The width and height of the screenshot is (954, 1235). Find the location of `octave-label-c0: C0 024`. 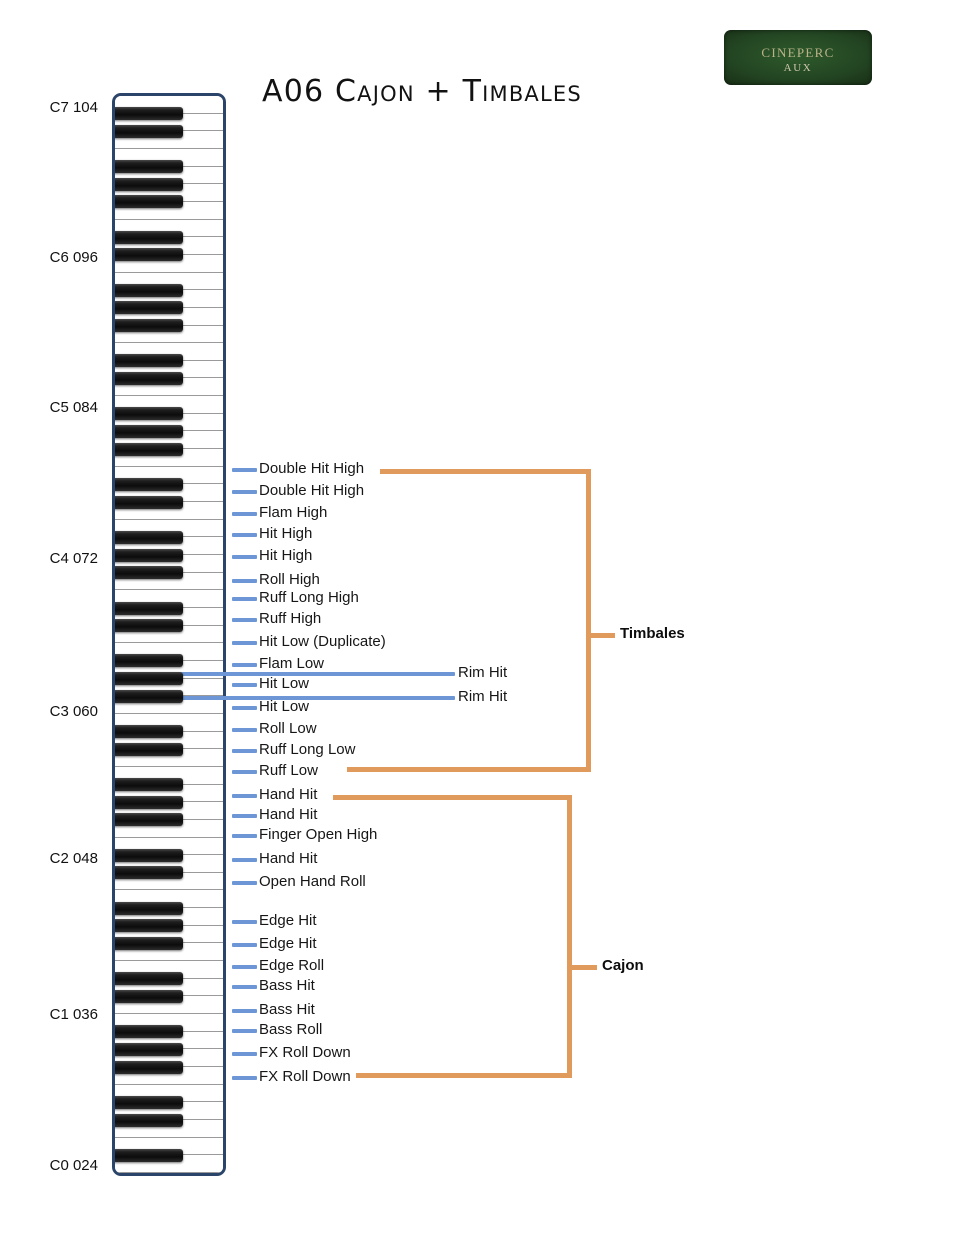

octave-label-c0: C0 024 is located at coordinates (73, 1165).